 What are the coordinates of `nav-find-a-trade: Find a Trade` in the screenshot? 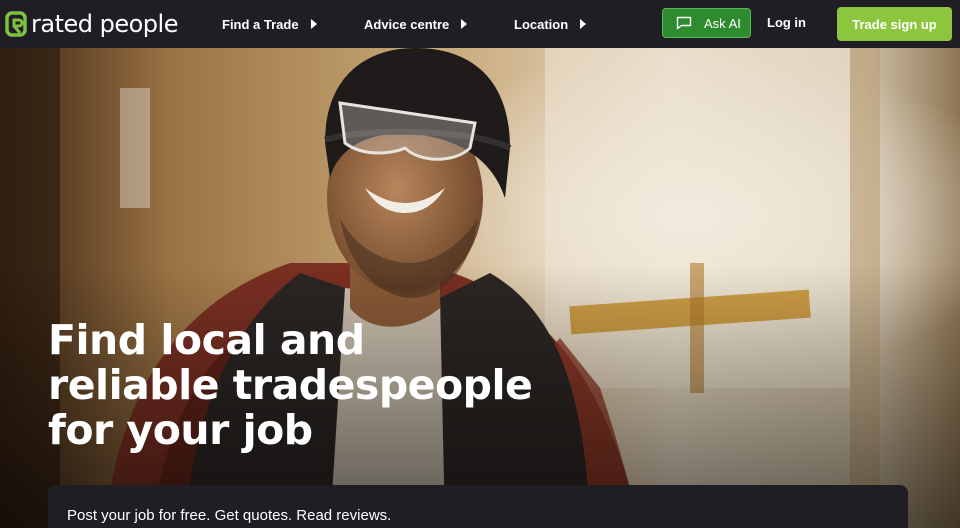 It's located at (269, 24).